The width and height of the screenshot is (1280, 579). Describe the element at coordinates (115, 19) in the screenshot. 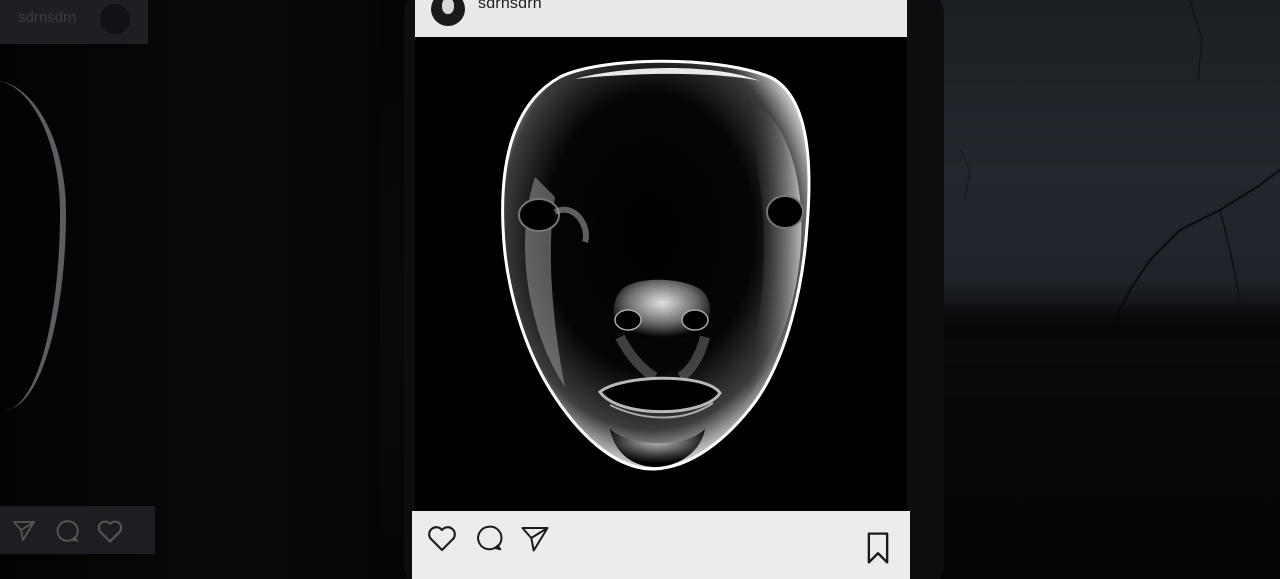

I see `left-post-avatar` at that location.